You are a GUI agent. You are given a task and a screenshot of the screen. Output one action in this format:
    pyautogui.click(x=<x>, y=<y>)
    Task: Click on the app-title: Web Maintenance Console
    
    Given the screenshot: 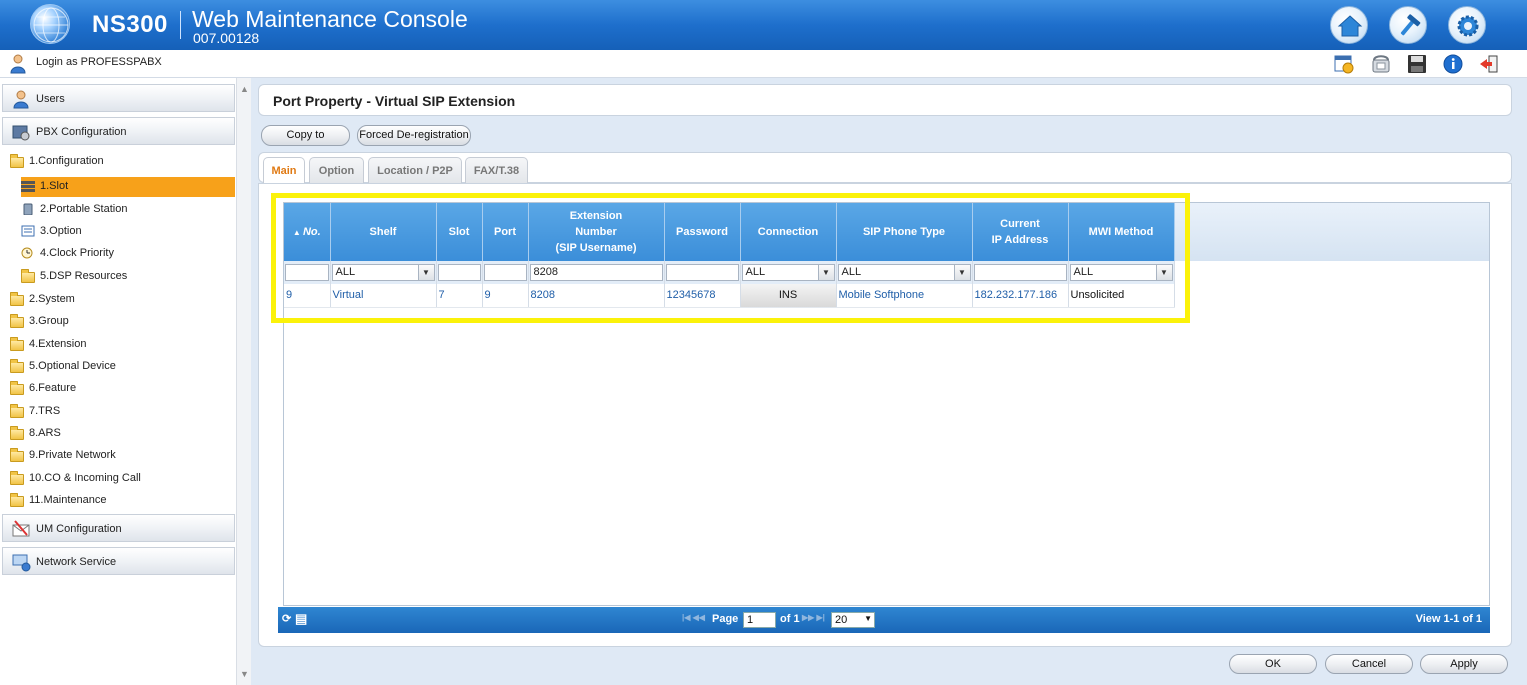 What is the action you would take?
    pyautogui.click(x=330, y=19)
    